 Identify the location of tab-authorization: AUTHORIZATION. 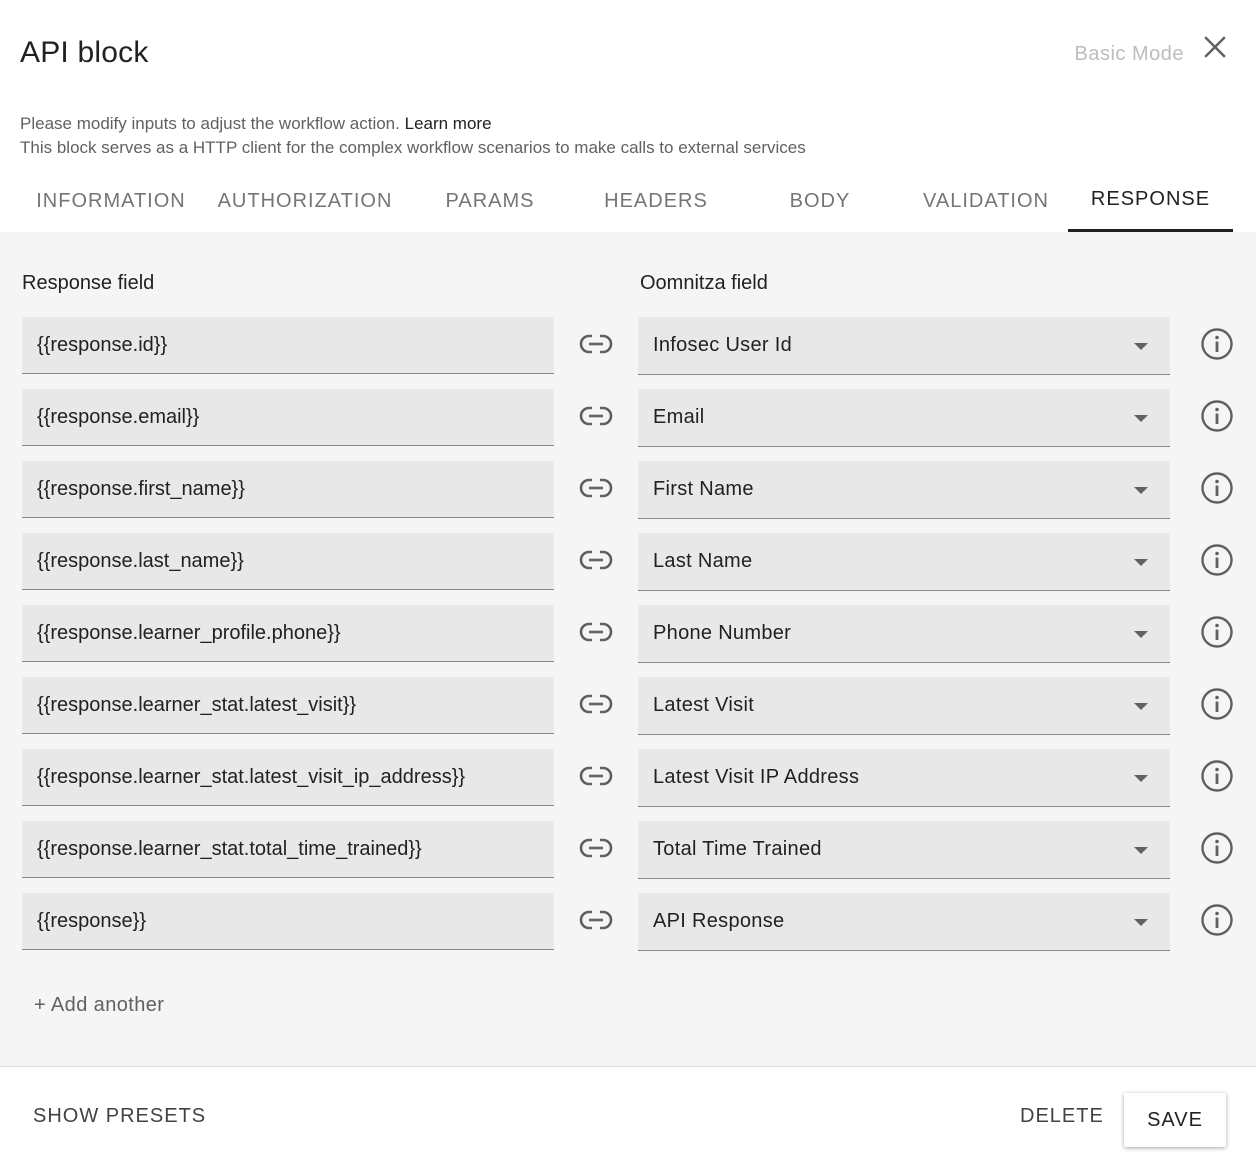
(305, 201).